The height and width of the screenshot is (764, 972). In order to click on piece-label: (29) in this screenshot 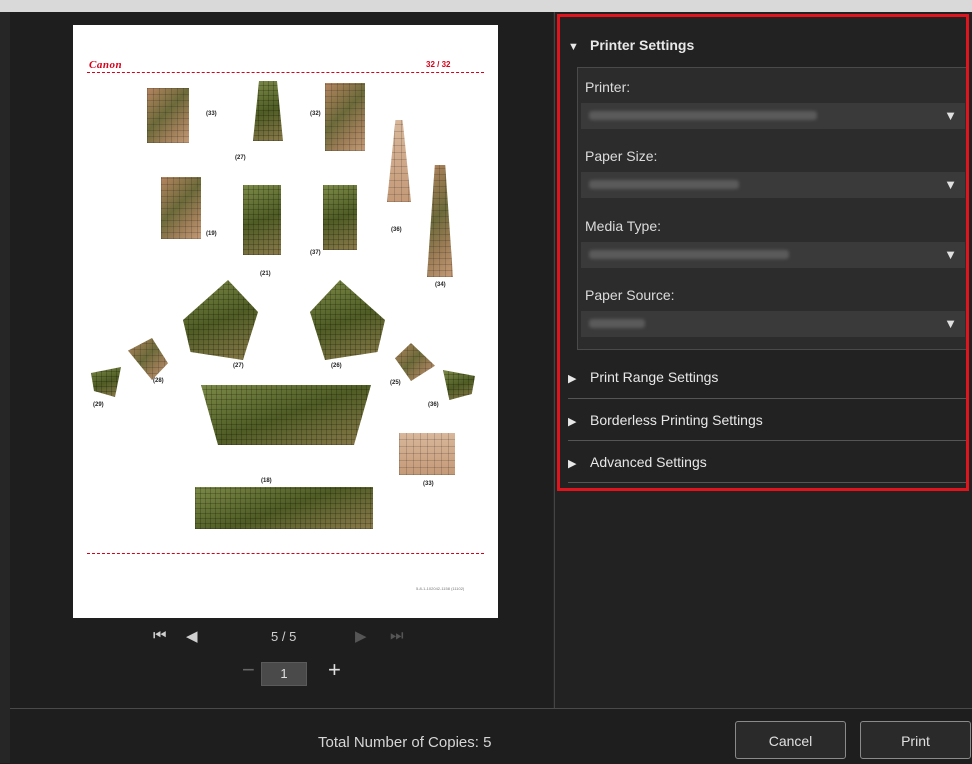, I will do `click(98, 405)`.